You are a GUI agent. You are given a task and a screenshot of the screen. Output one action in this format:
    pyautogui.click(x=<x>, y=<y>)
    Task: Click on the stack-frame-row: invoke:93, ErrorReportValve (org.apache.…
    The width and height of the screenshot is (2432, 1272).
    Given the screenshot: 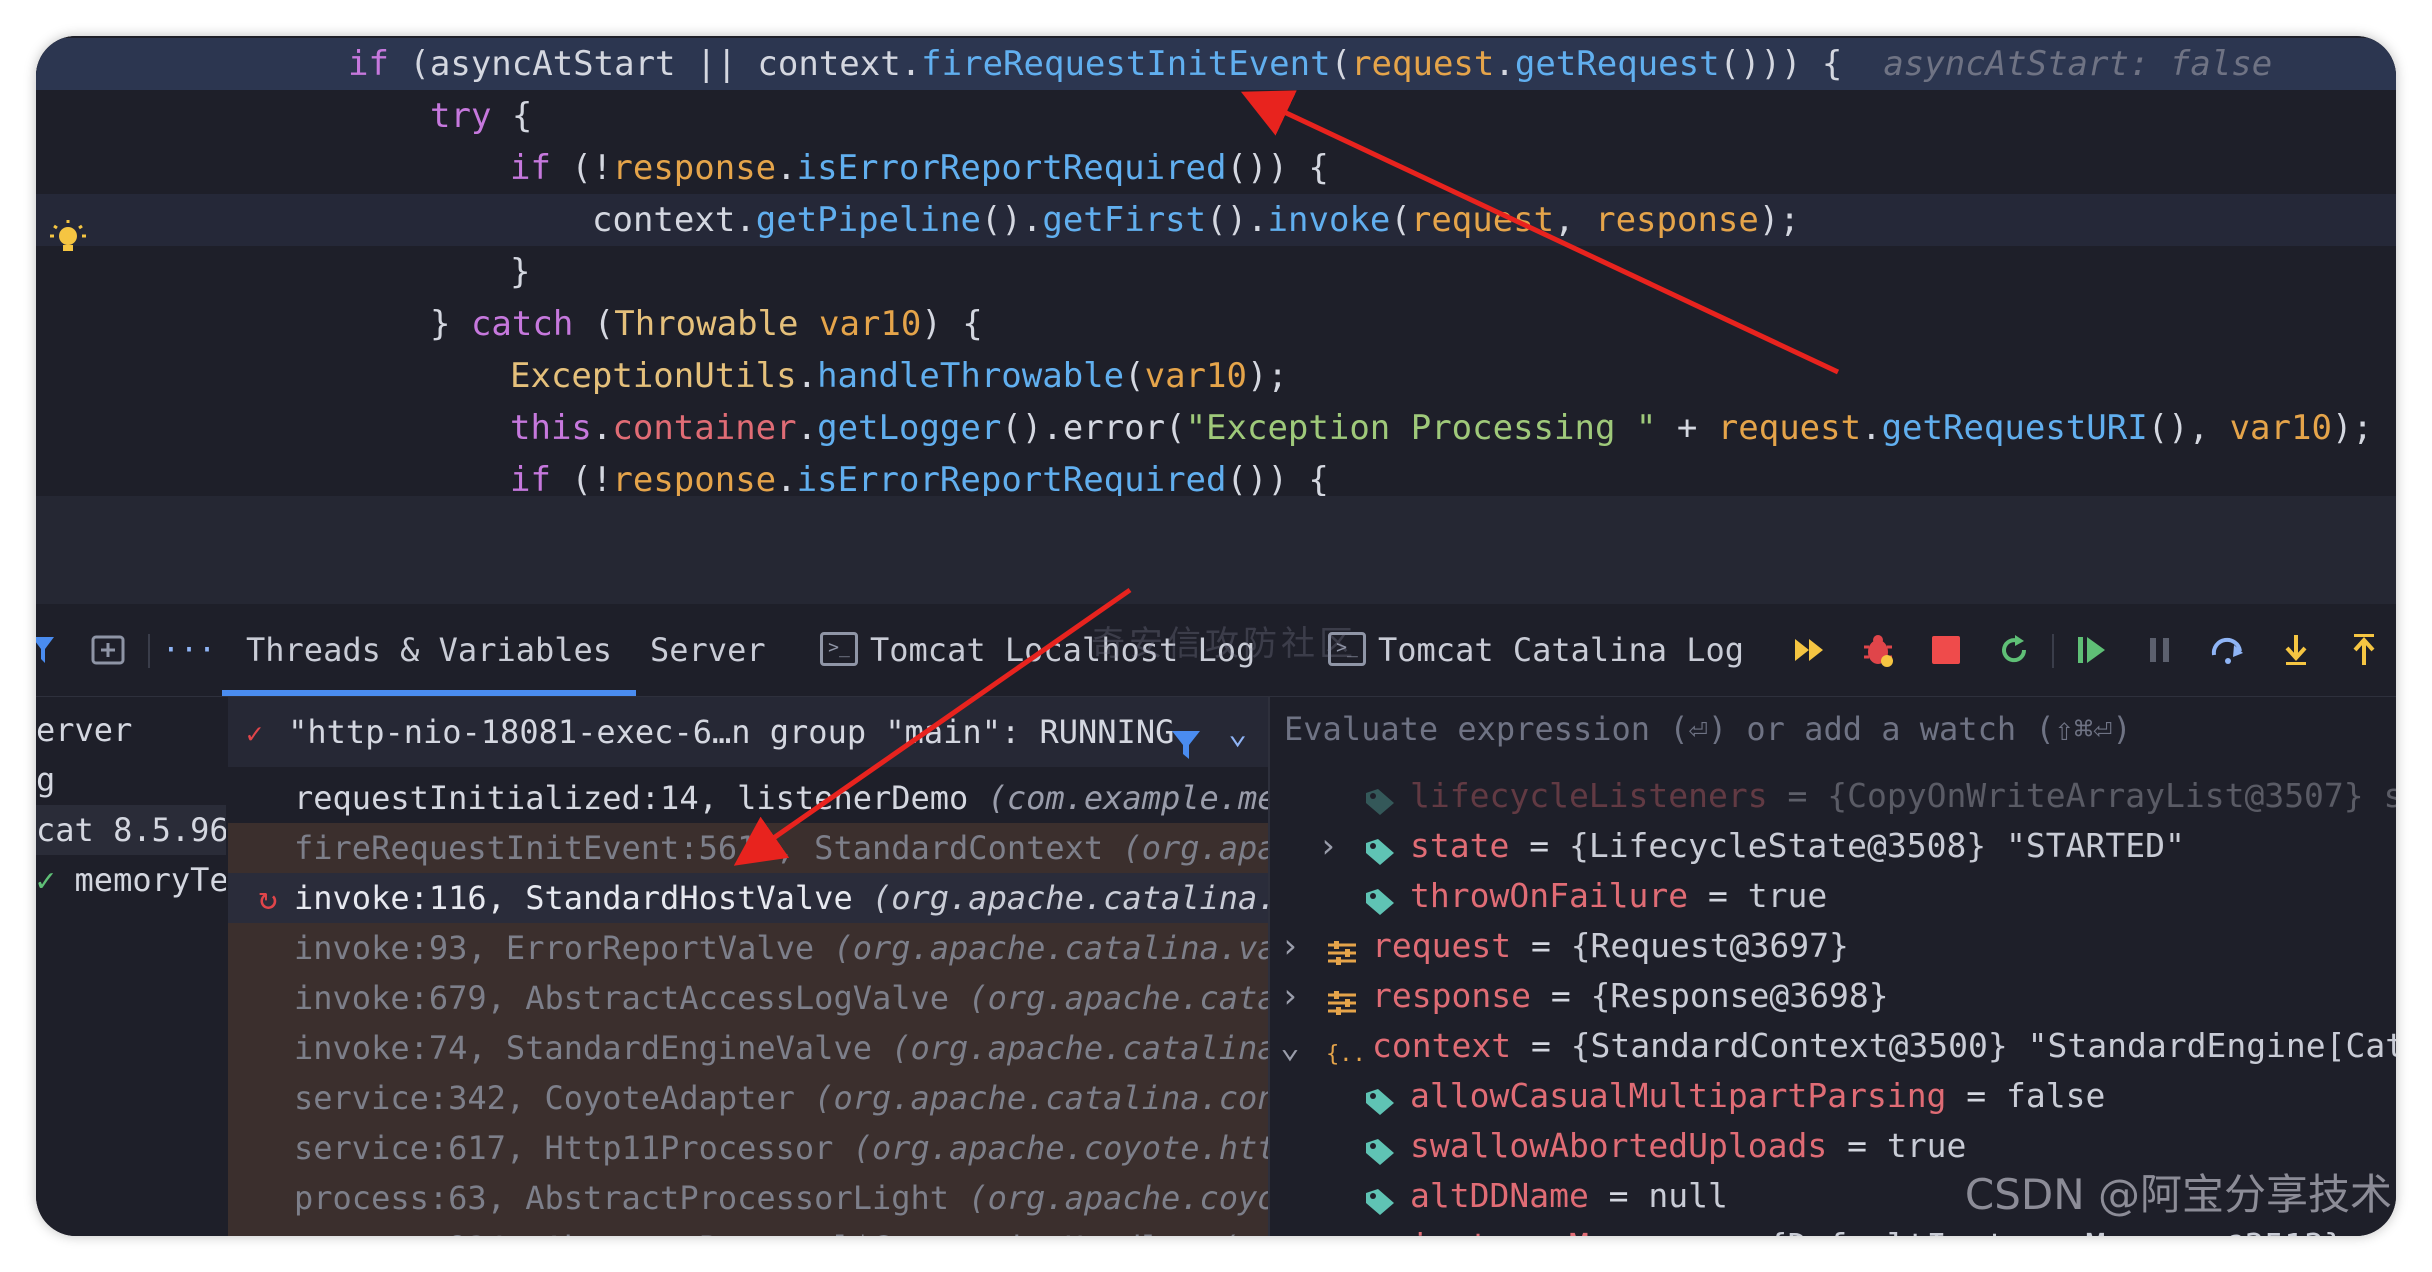 What is the action you would take?
    pyautogui.click(x=748, y=948)
    